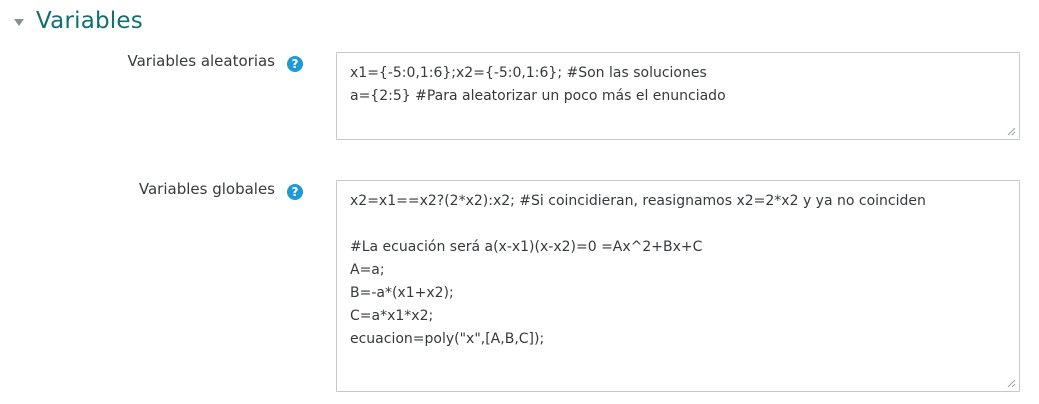  Describe the element at coordinates (89, 21) in the screenshot. I see `section-title: Variables` at that location.